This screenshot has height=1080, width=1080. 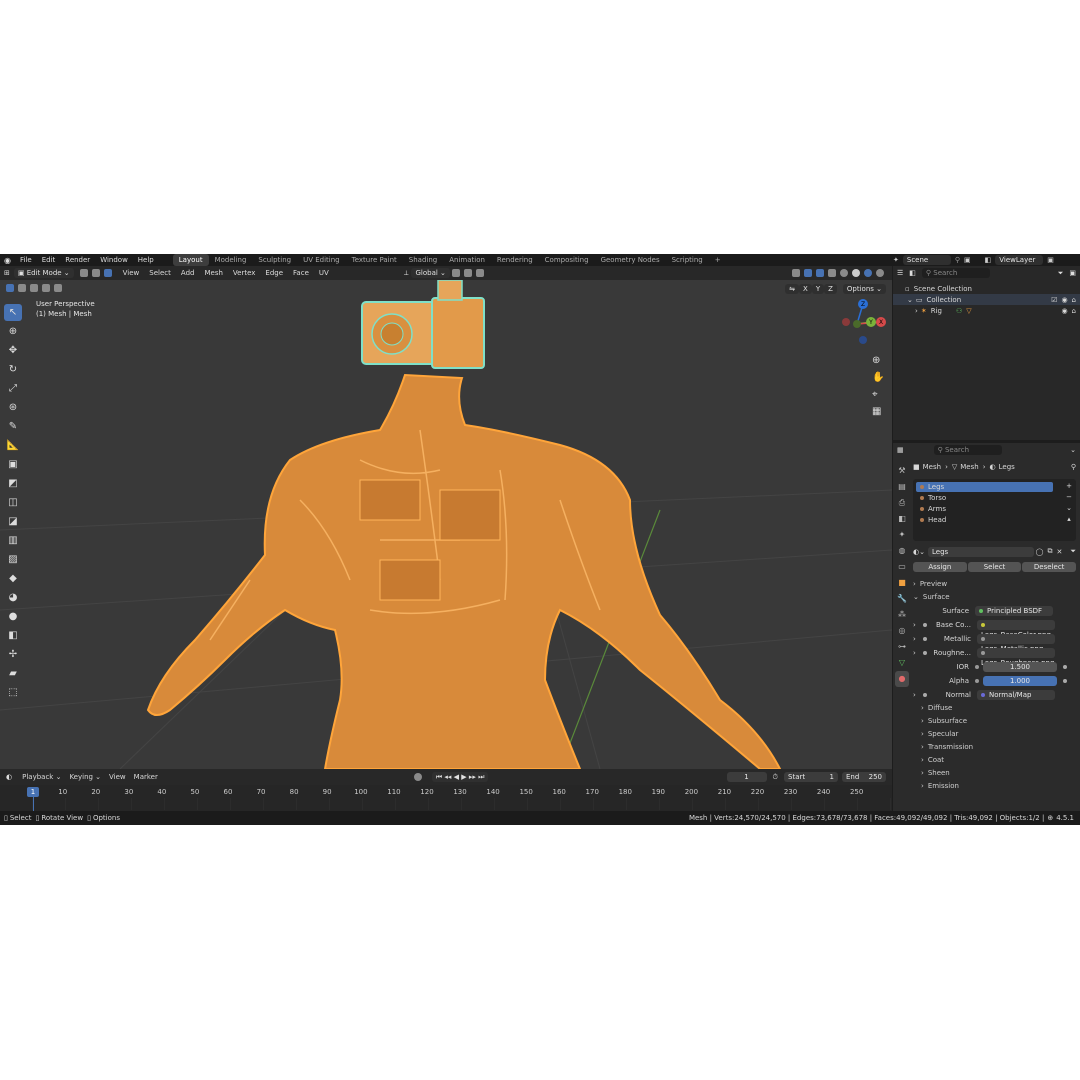 I want to click on smooth-tool: ●, so click(x=13, y=616).